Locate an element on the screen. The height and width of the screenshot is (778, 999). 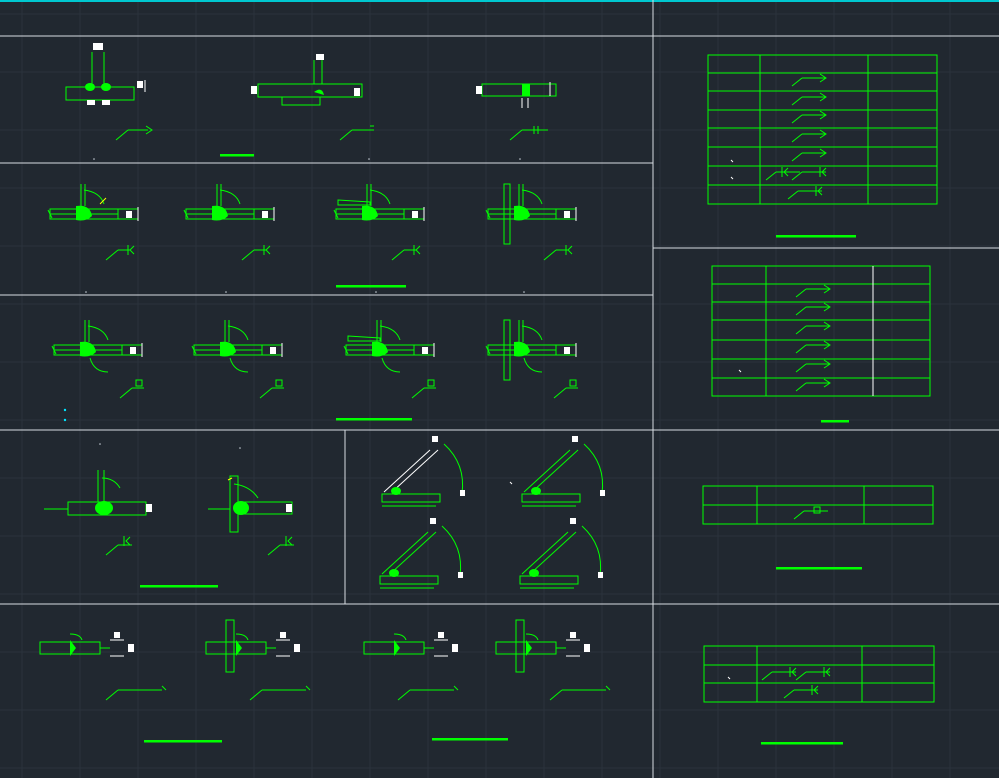
horizontal-plate is located at coordinates (519, 90).